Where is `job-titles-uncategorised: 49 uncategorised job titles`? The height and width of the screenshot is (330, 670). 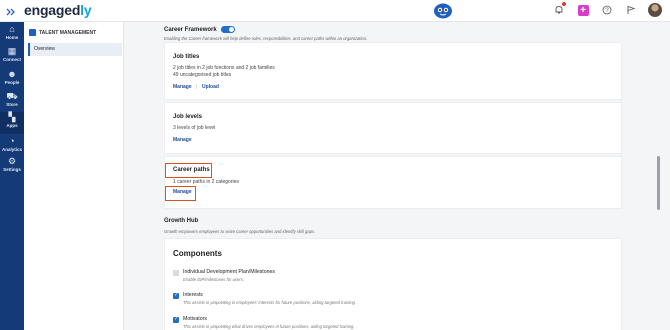
job-titles-uncategorised: 49 uncategorised job titles is located at coordinates (202, 75).